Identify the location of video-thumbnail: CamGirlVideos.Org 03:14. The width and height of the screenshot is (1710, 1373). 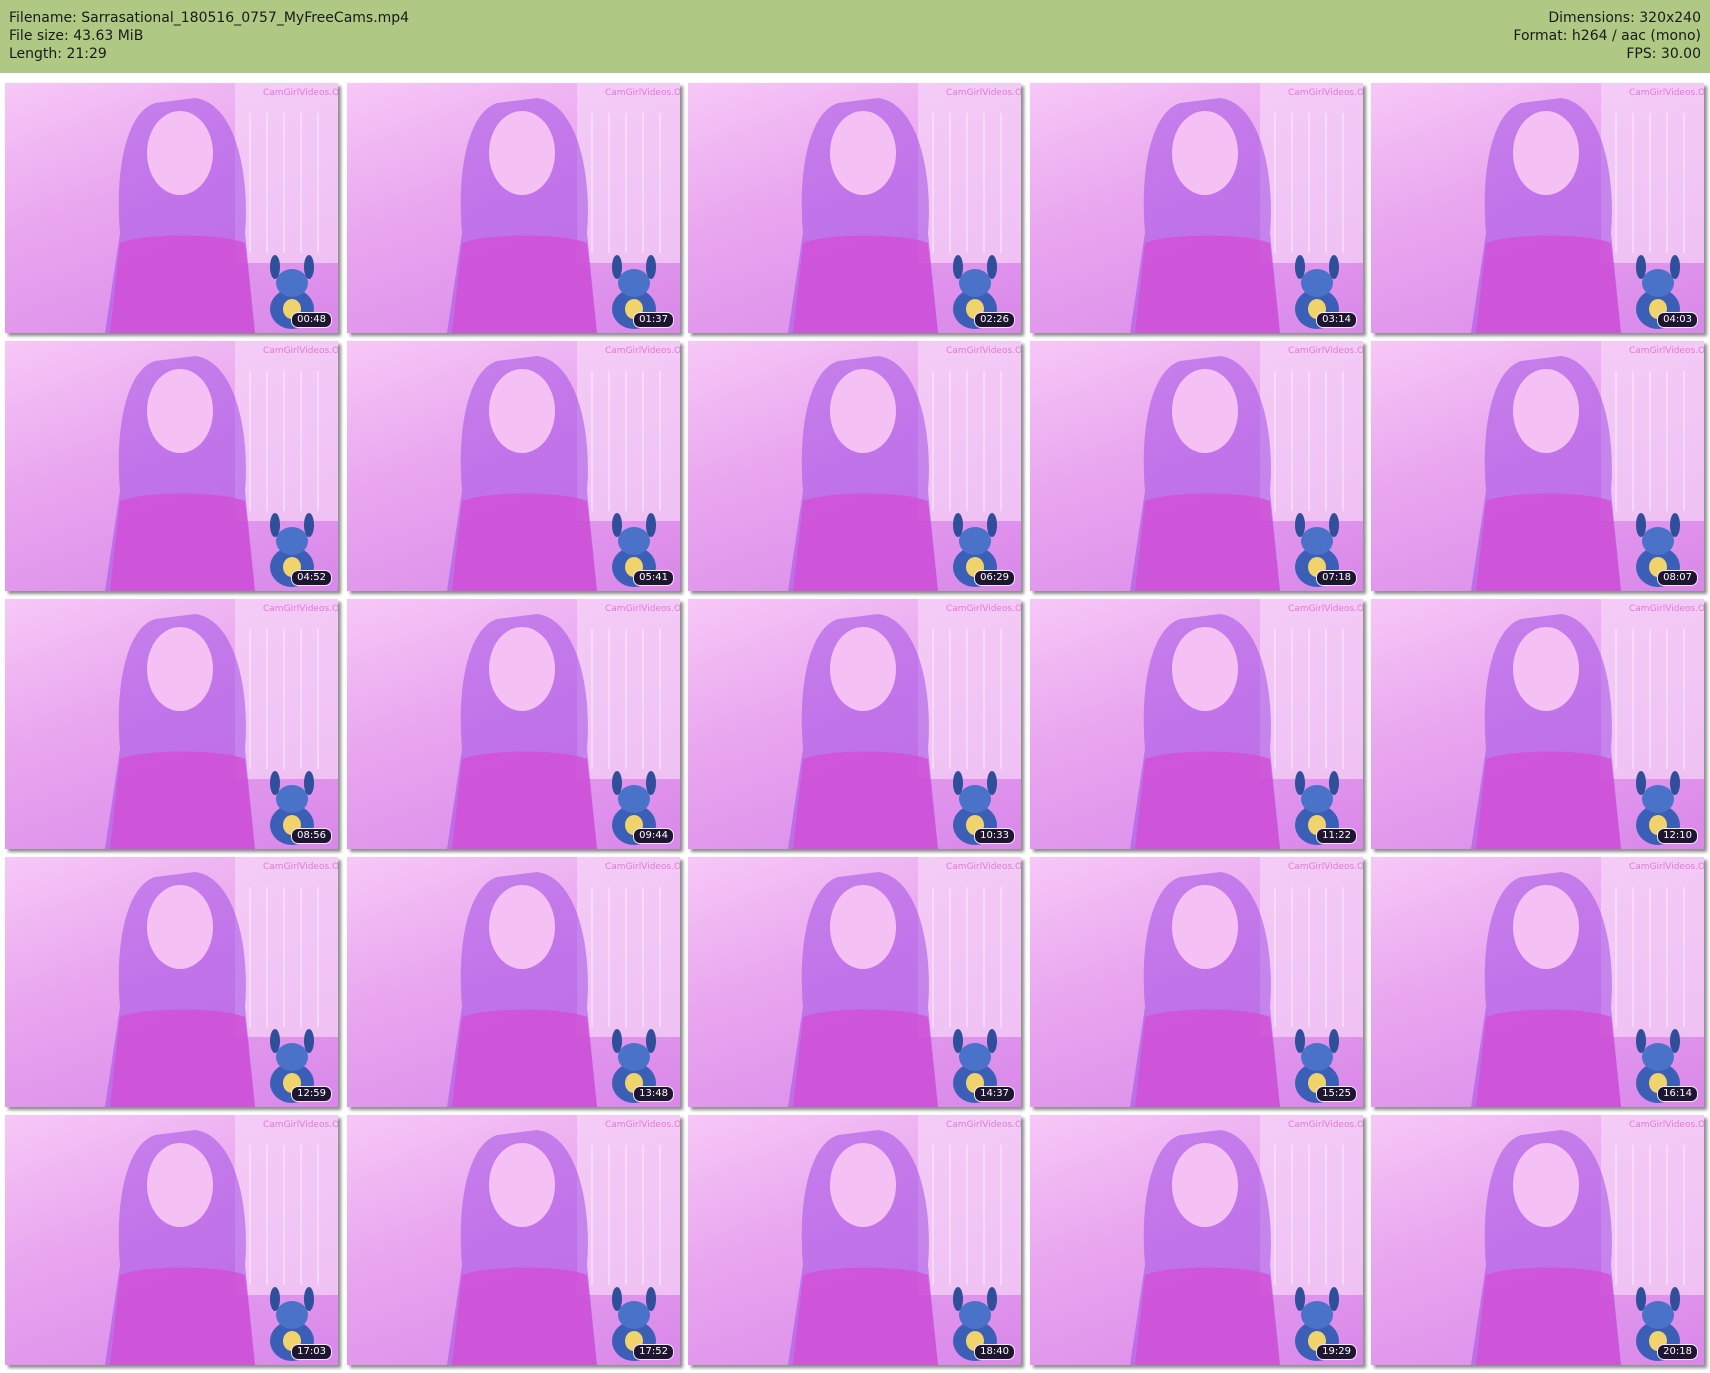
(1196, 208).